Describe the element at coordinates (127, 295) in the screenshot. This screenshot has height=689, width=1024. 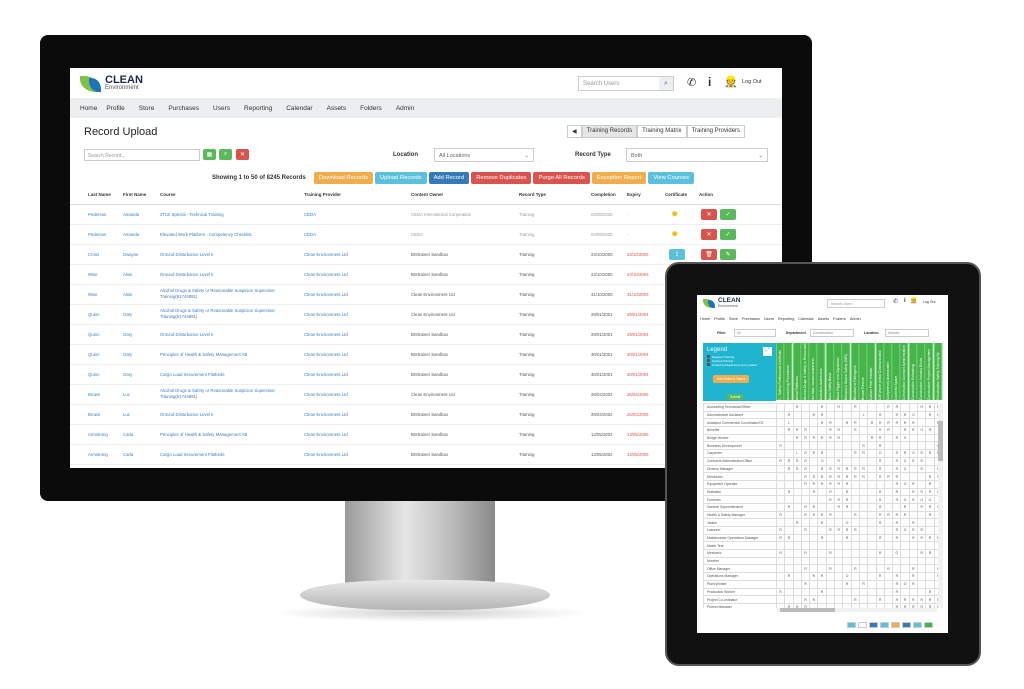
I see `cell-first: Alvin` at that location.